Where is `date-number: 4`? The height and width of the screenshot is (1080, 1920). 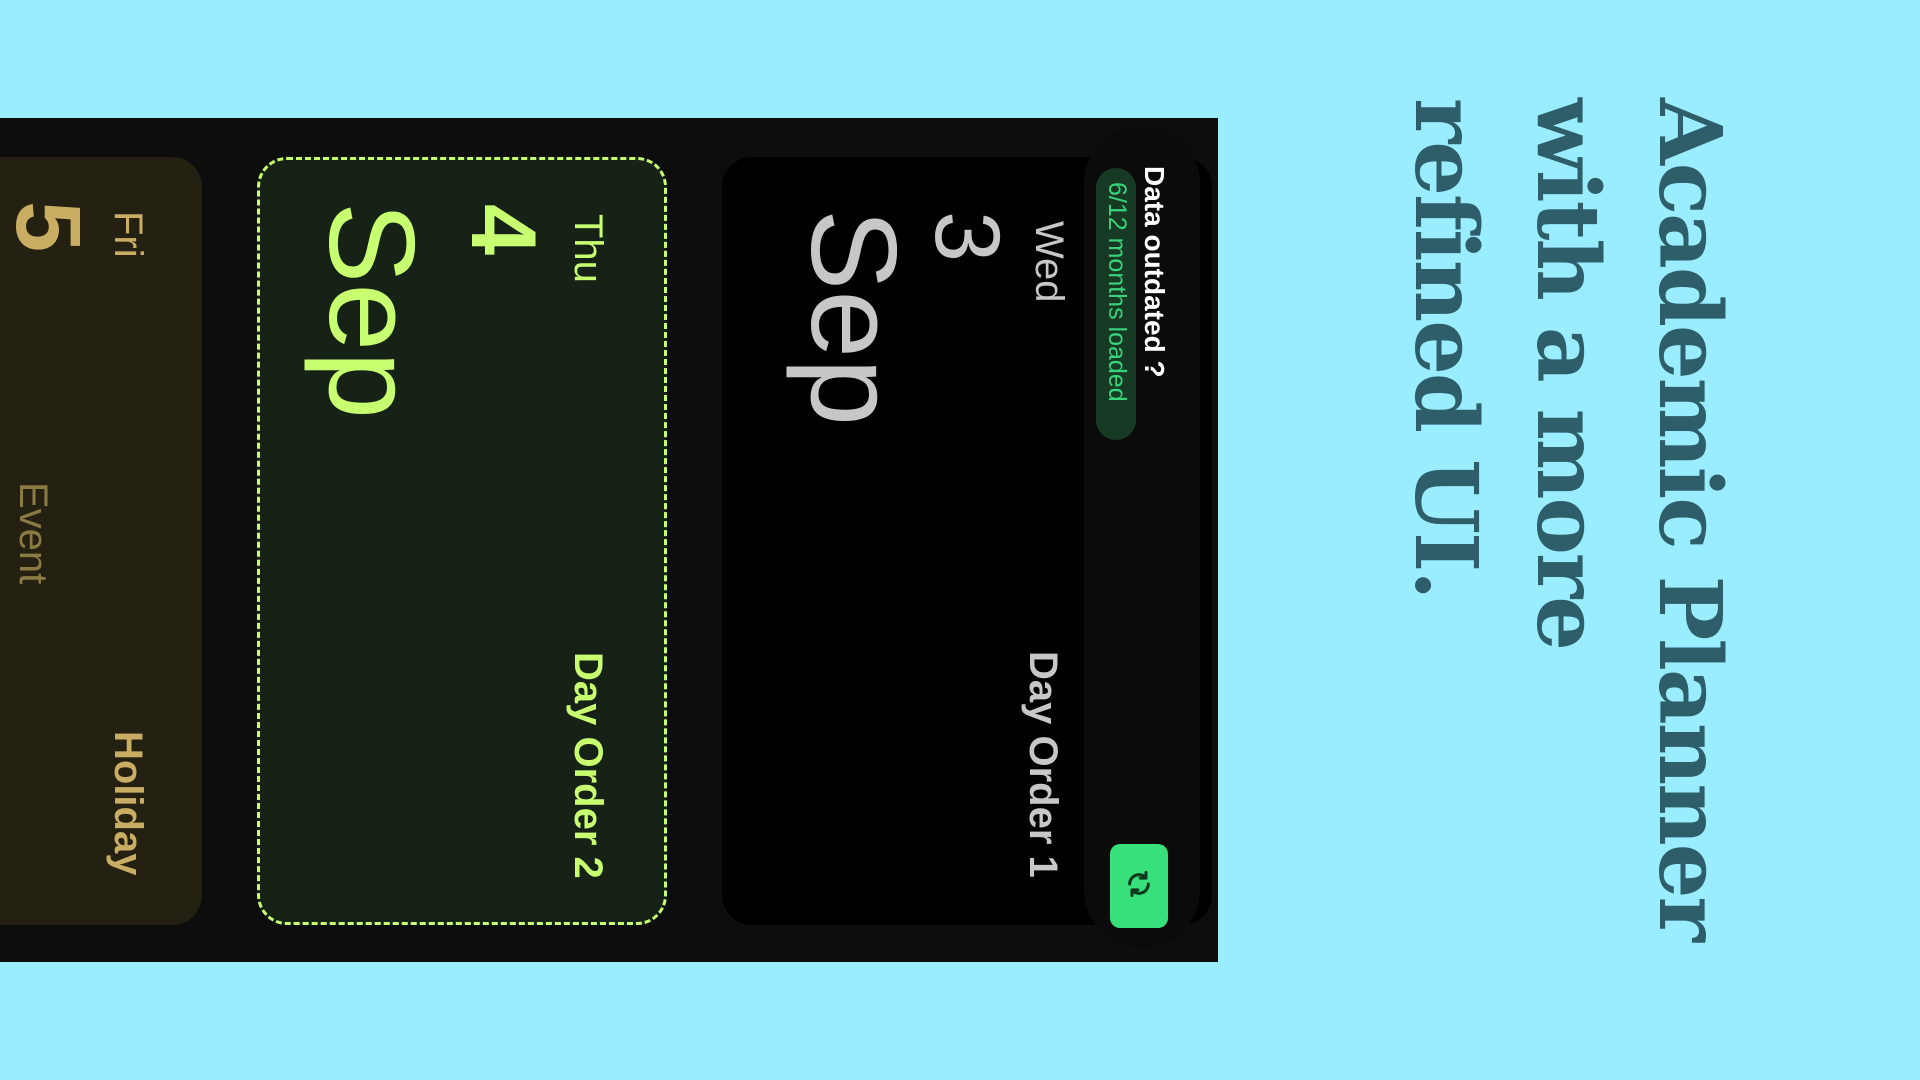 date-number: 4 is located at coordinates (503, 230).